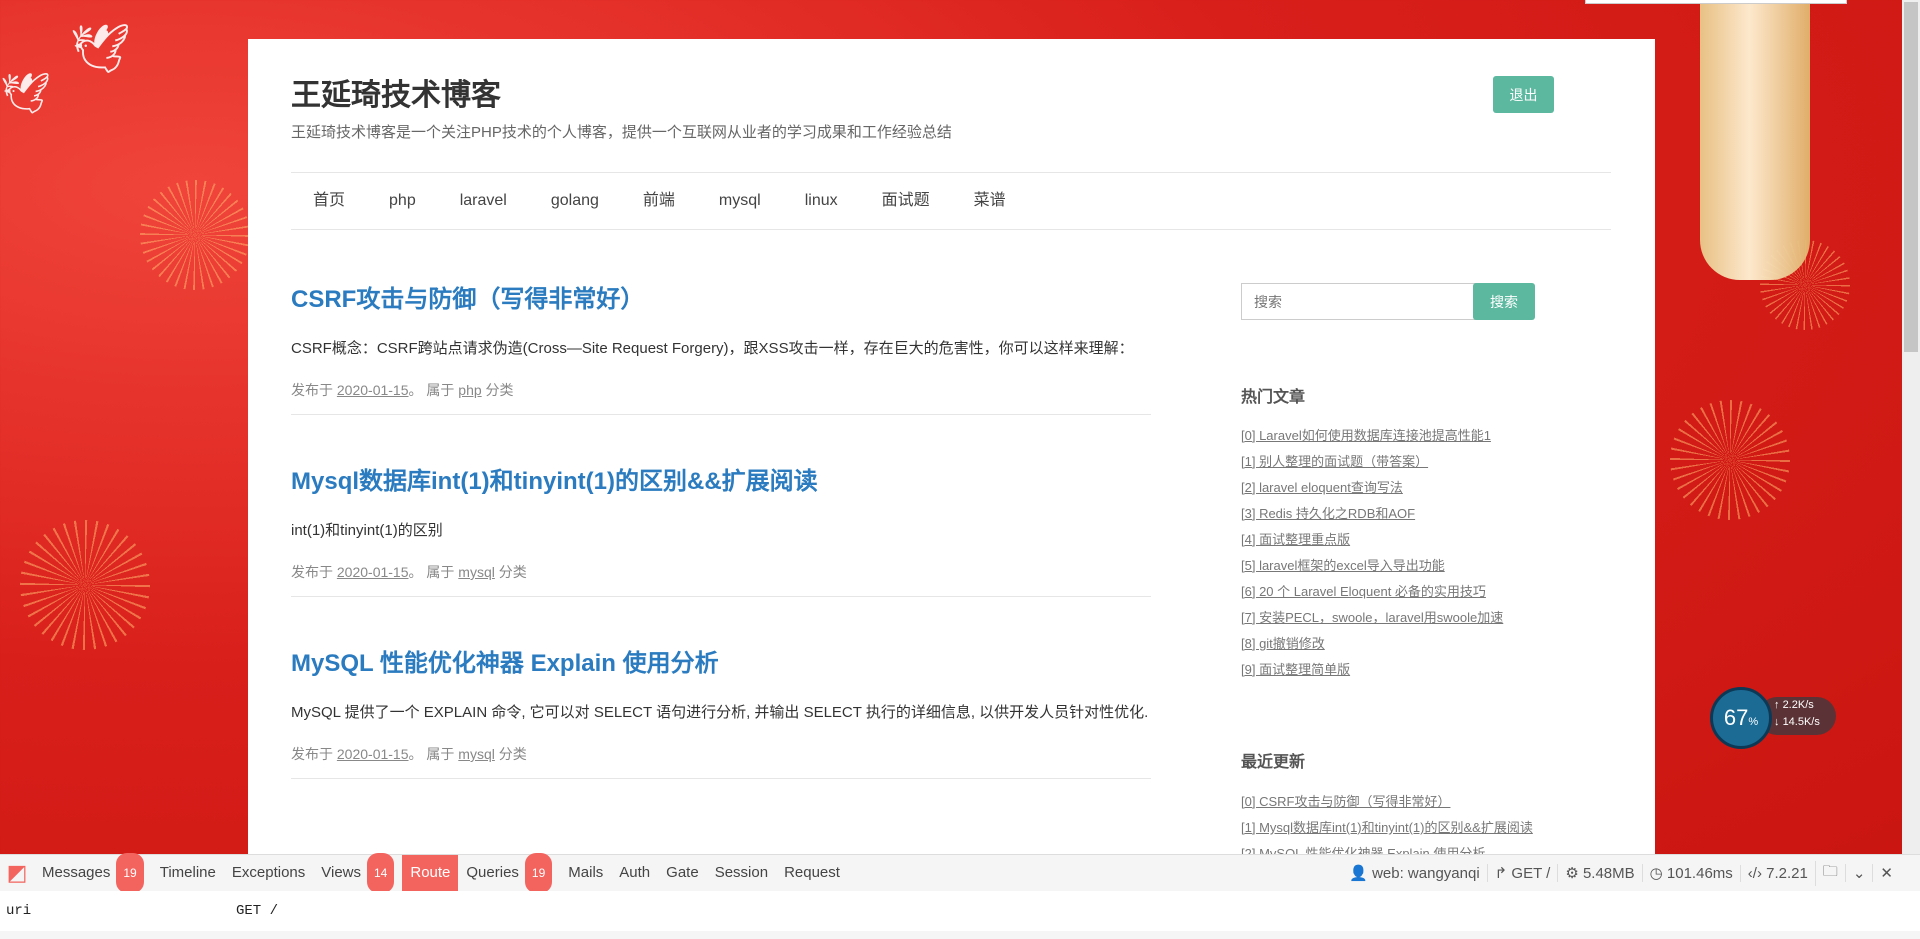 This screenshot has width=1920, height=939. Describe the element at coordinates (1366, 301) in the screenshot. I see `search-input` at that location.